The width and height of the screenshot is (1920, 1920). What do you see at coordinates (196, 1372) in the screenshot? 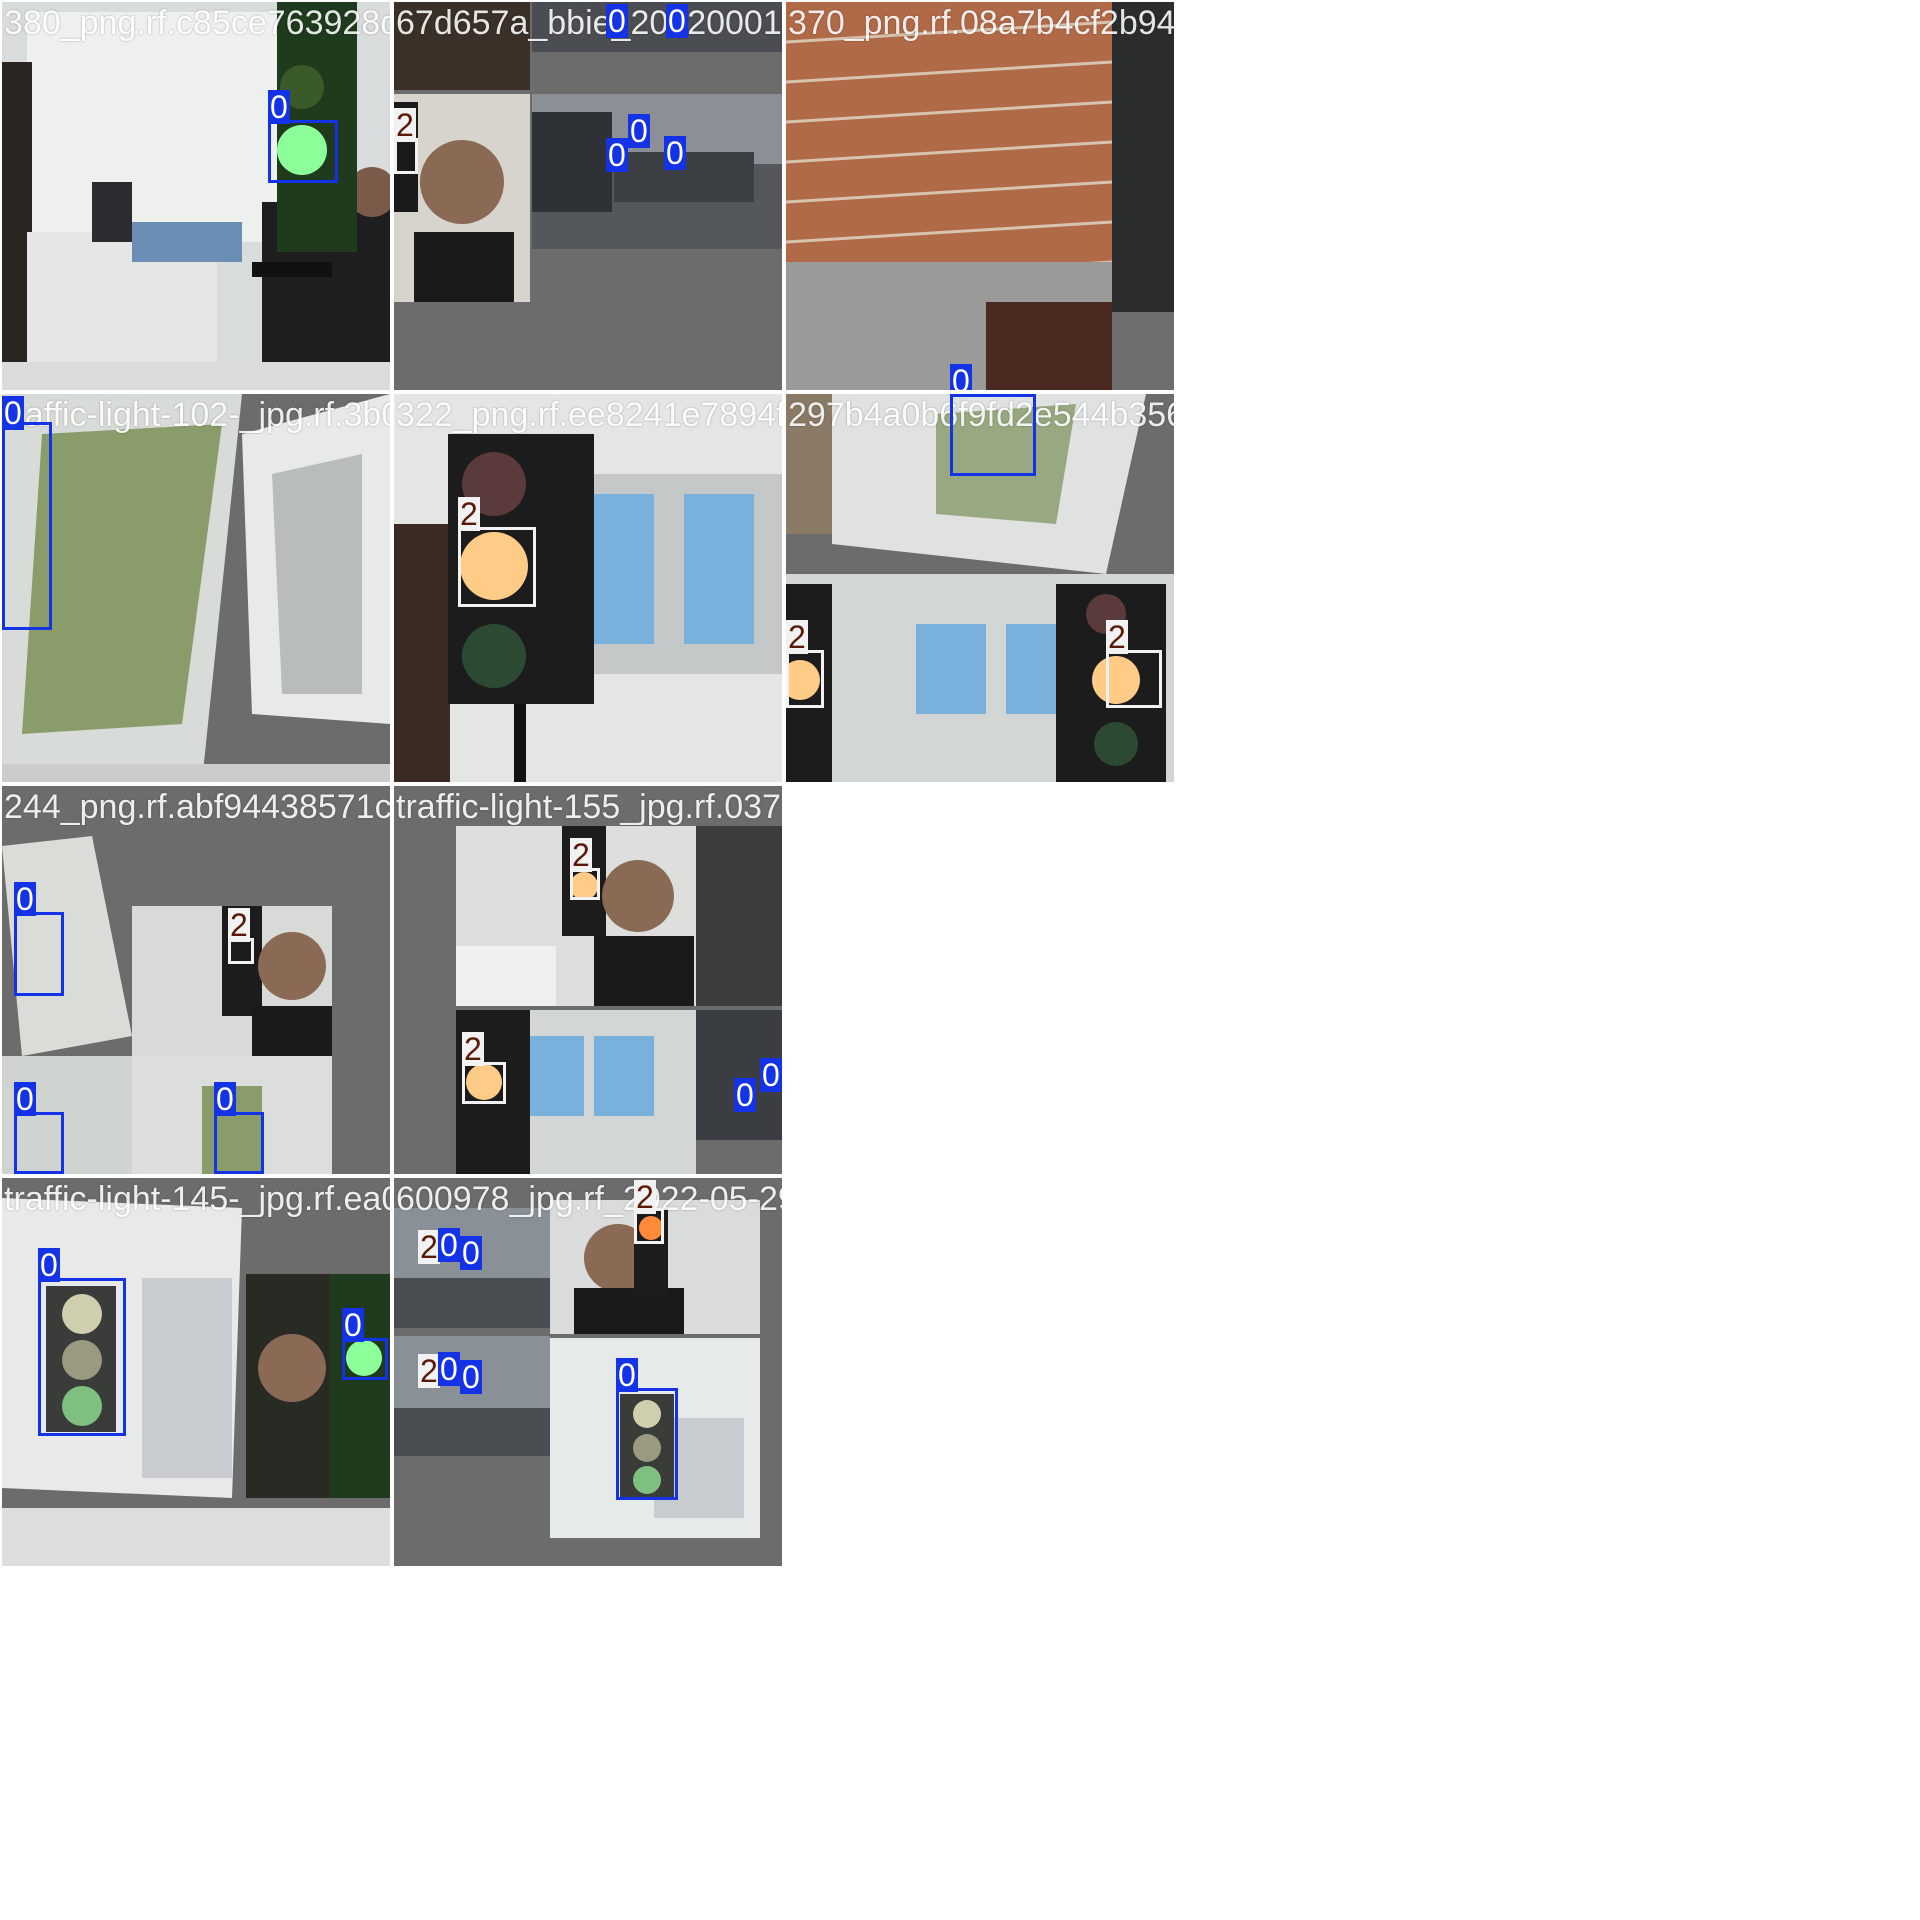
I see `mosaic-tile: traffic-light-145-_jpg.rf.ea011 0 0` at bounding box center [196, 1372].